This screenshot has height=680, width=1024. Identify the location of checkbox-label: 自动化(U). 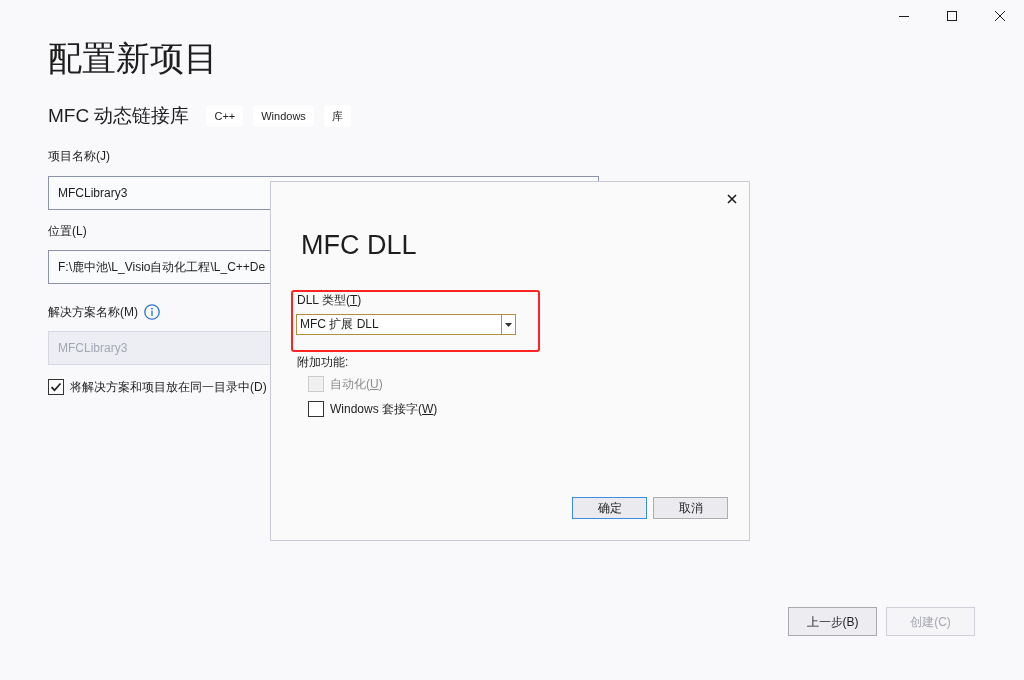
(356, 384).